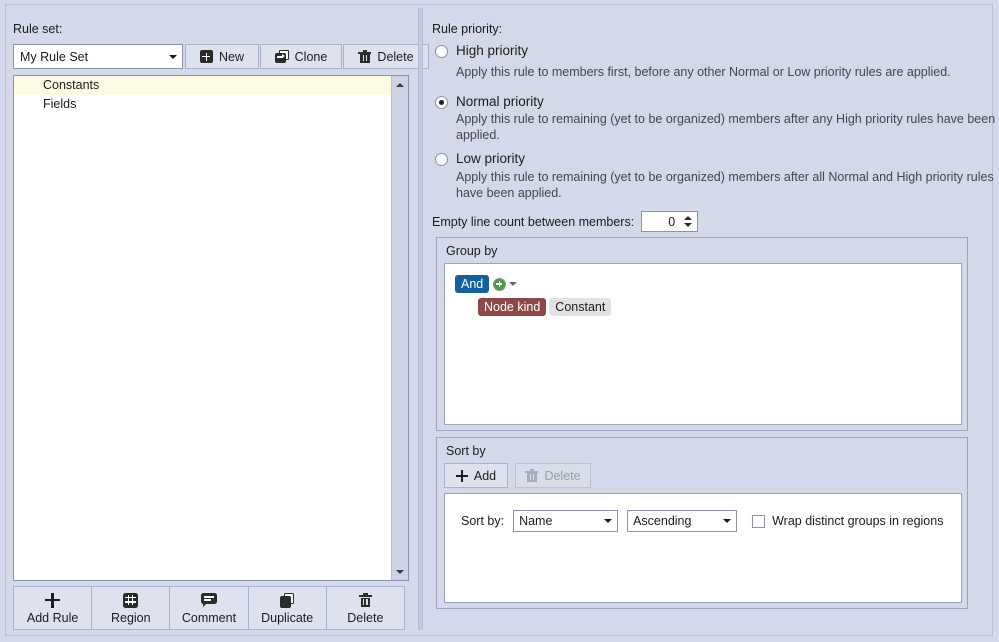  Describe the element at coordinates (211, 104) in the screenshot. I see `list-item: Fields` at that location.